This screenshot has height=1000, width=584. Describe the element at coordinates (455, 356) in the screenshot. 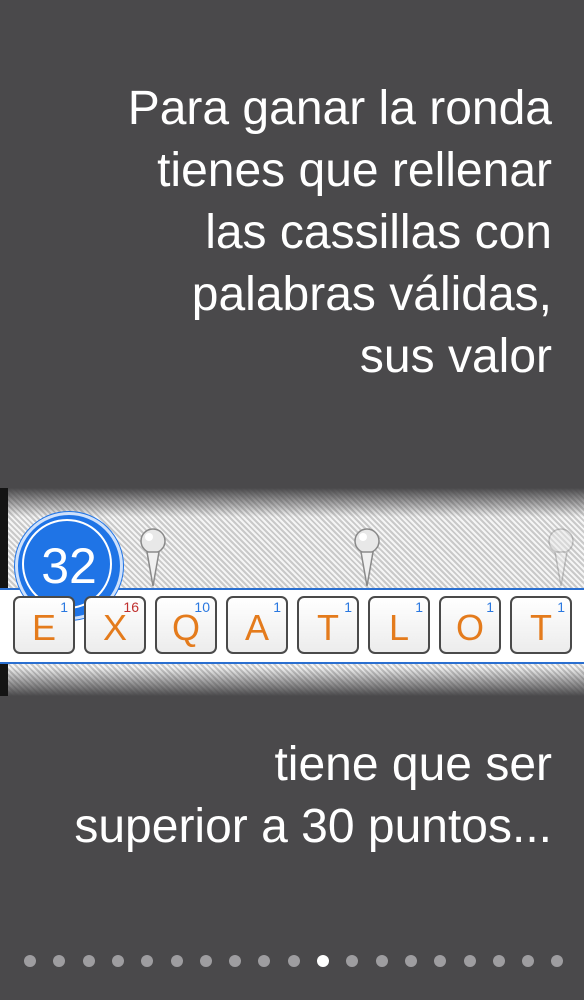

I see `intro-line-5: sus valor` at that location.